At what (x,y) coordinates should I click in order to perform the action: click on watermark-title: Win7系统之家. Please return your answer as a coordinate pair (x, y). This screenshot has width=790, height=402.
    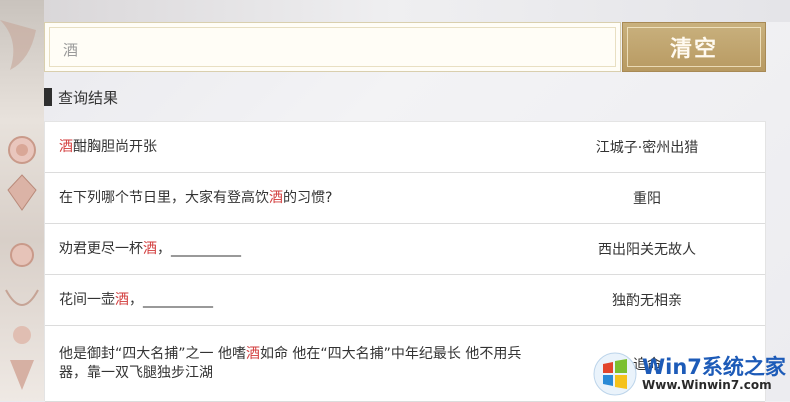
    Looking at the image, I should click on (714, 366).